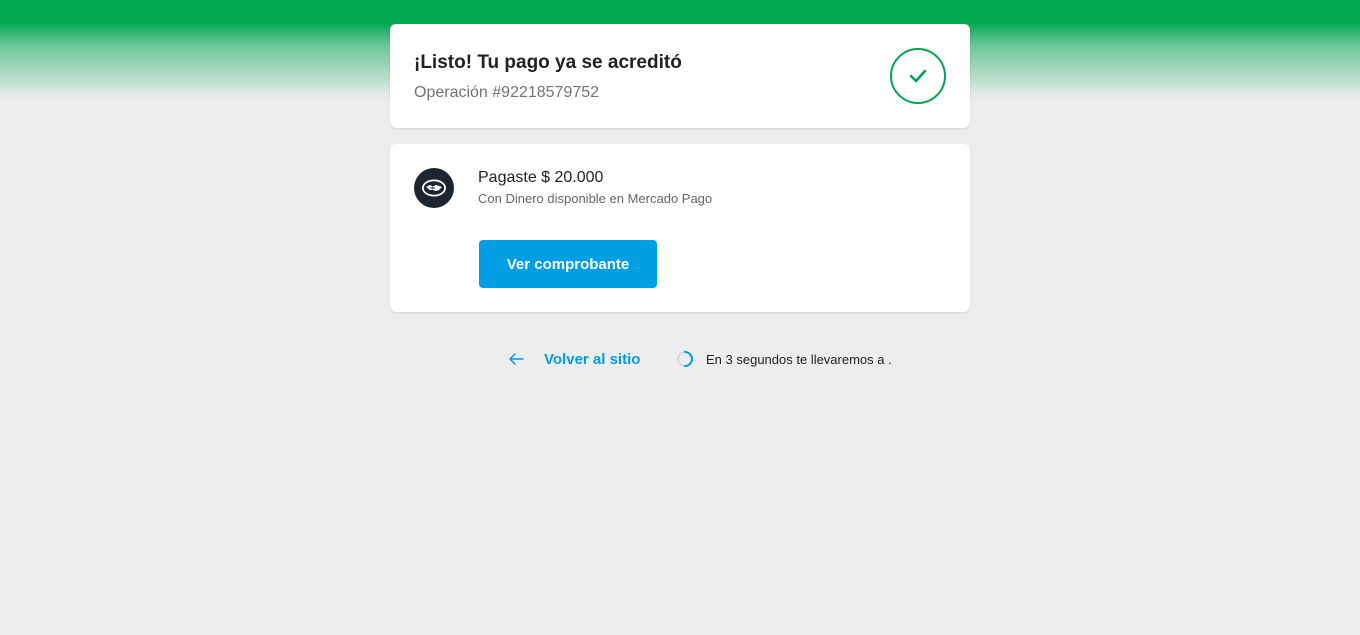  Describe the element at coordinates (799, 359) in the screenshot. I see `redirect-text: En 3 segundos te llevaremos a .` at that location.